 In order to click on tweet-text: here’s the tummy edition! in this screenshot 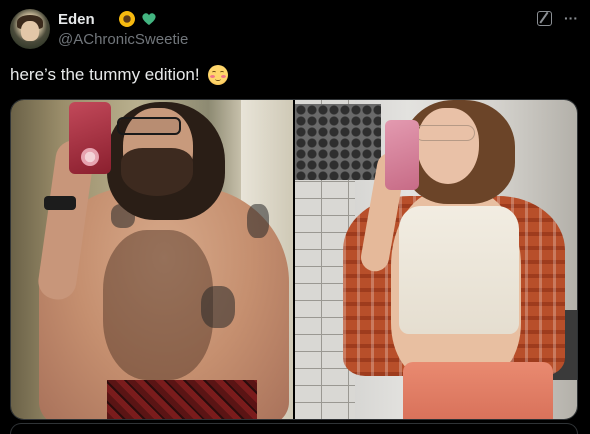, I will do `click(119, 75)`.